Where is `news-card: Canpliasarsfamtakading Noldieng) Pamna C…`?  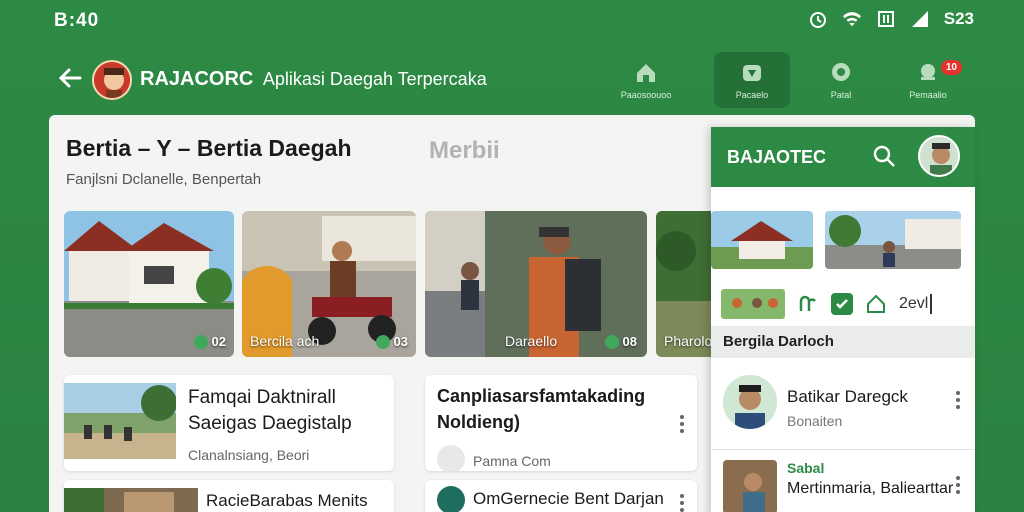 news-card: Canpliasarsfamtakading Noldieng) Pamna C… is located at coordinates (561, 423).